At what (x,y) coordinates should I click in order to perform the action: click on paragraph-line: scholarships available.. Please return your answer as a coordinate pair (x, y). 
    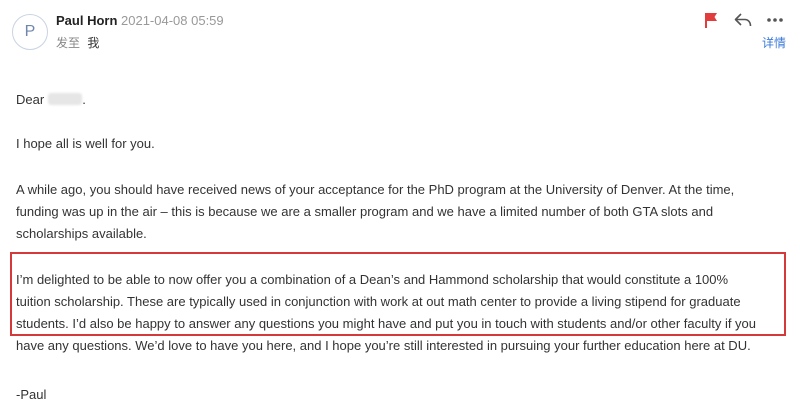
    Looking at the image, I should click on (81, 233).